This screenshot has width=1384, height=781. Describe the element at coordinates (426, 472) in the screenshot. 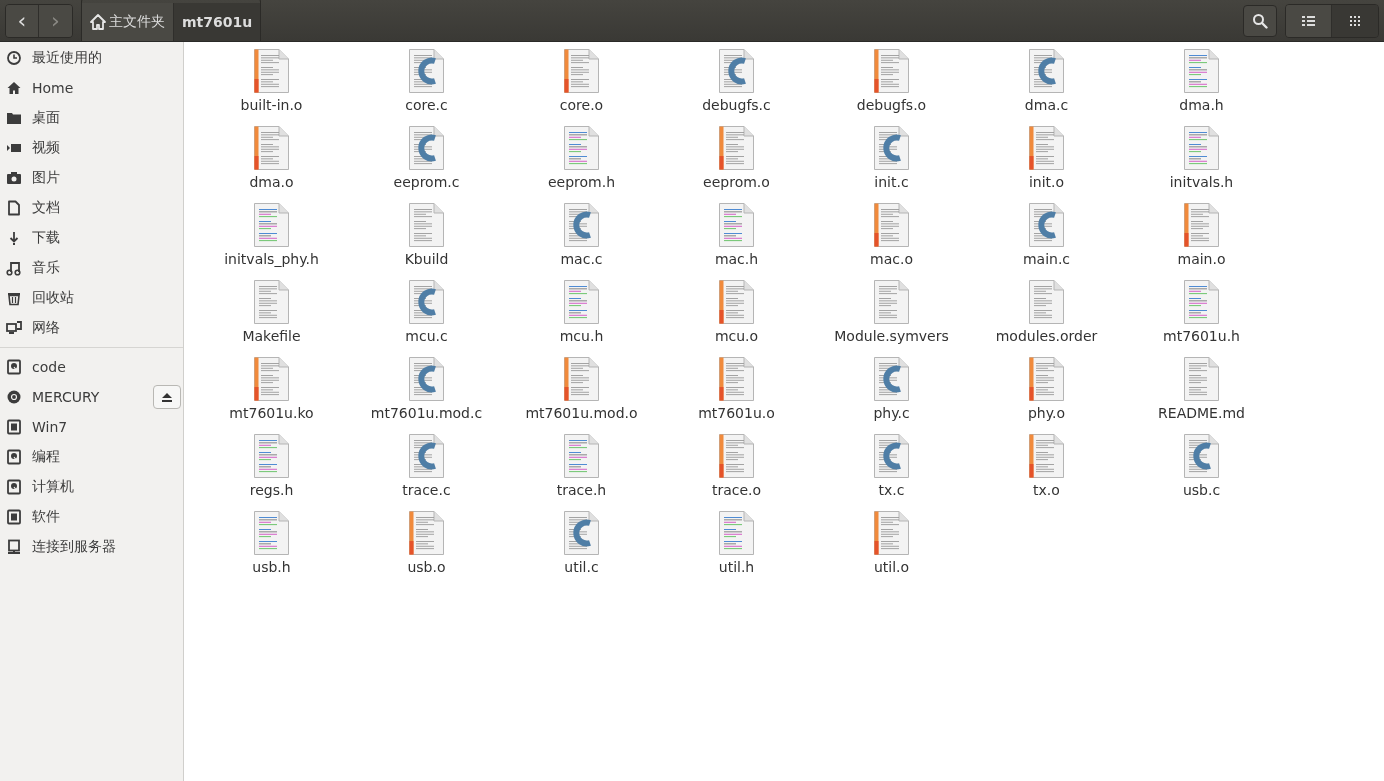

I see `file-item: trace.c` at that location.